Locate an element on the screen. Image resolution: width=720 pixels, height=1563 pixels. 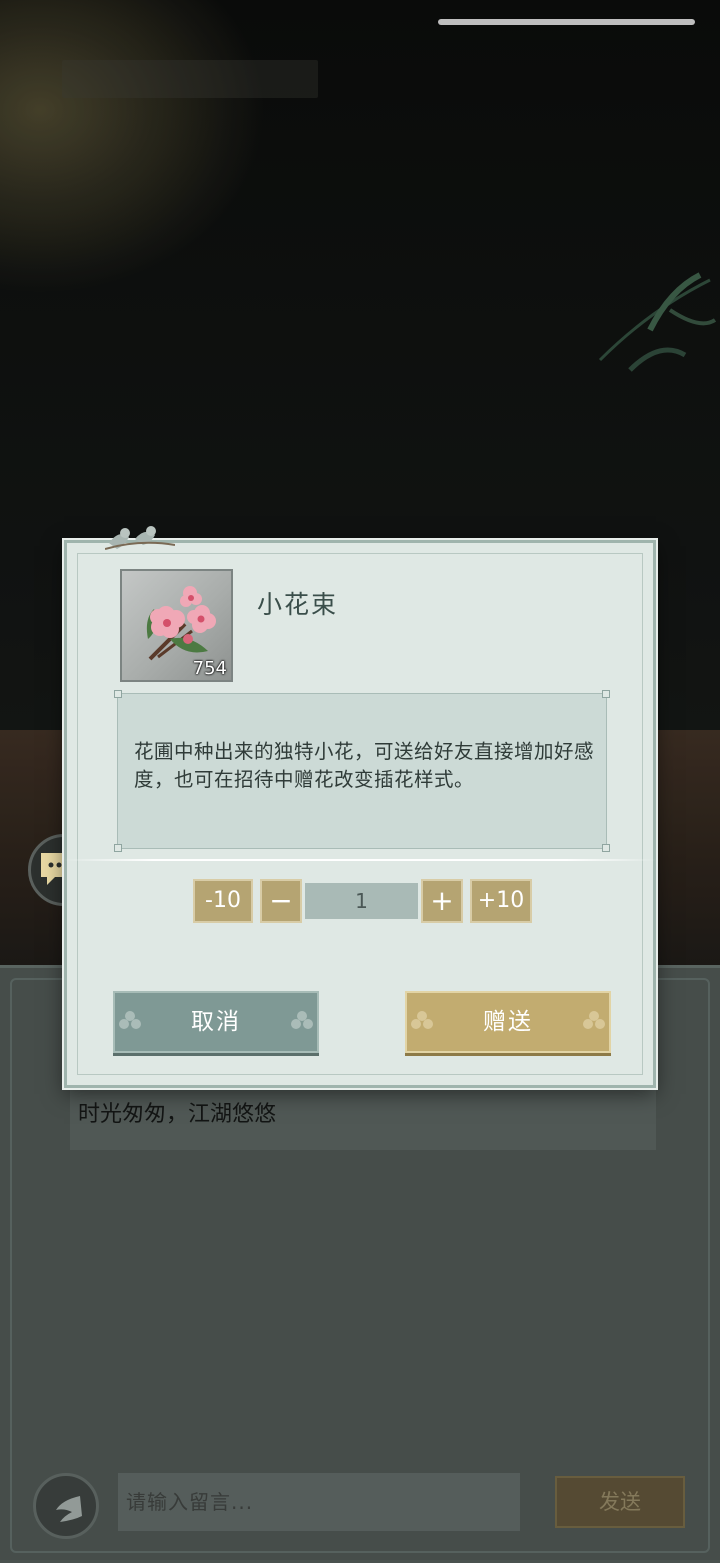
cancel-label: 取消 is located at coordinates (216, 1022).